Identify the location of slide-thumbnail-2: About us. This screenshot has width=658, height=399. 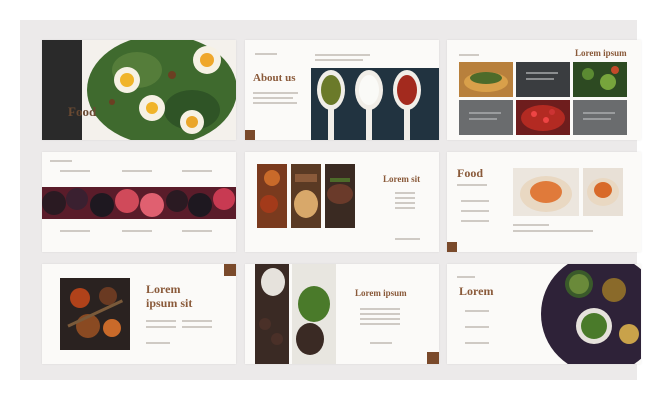
(342, 90).